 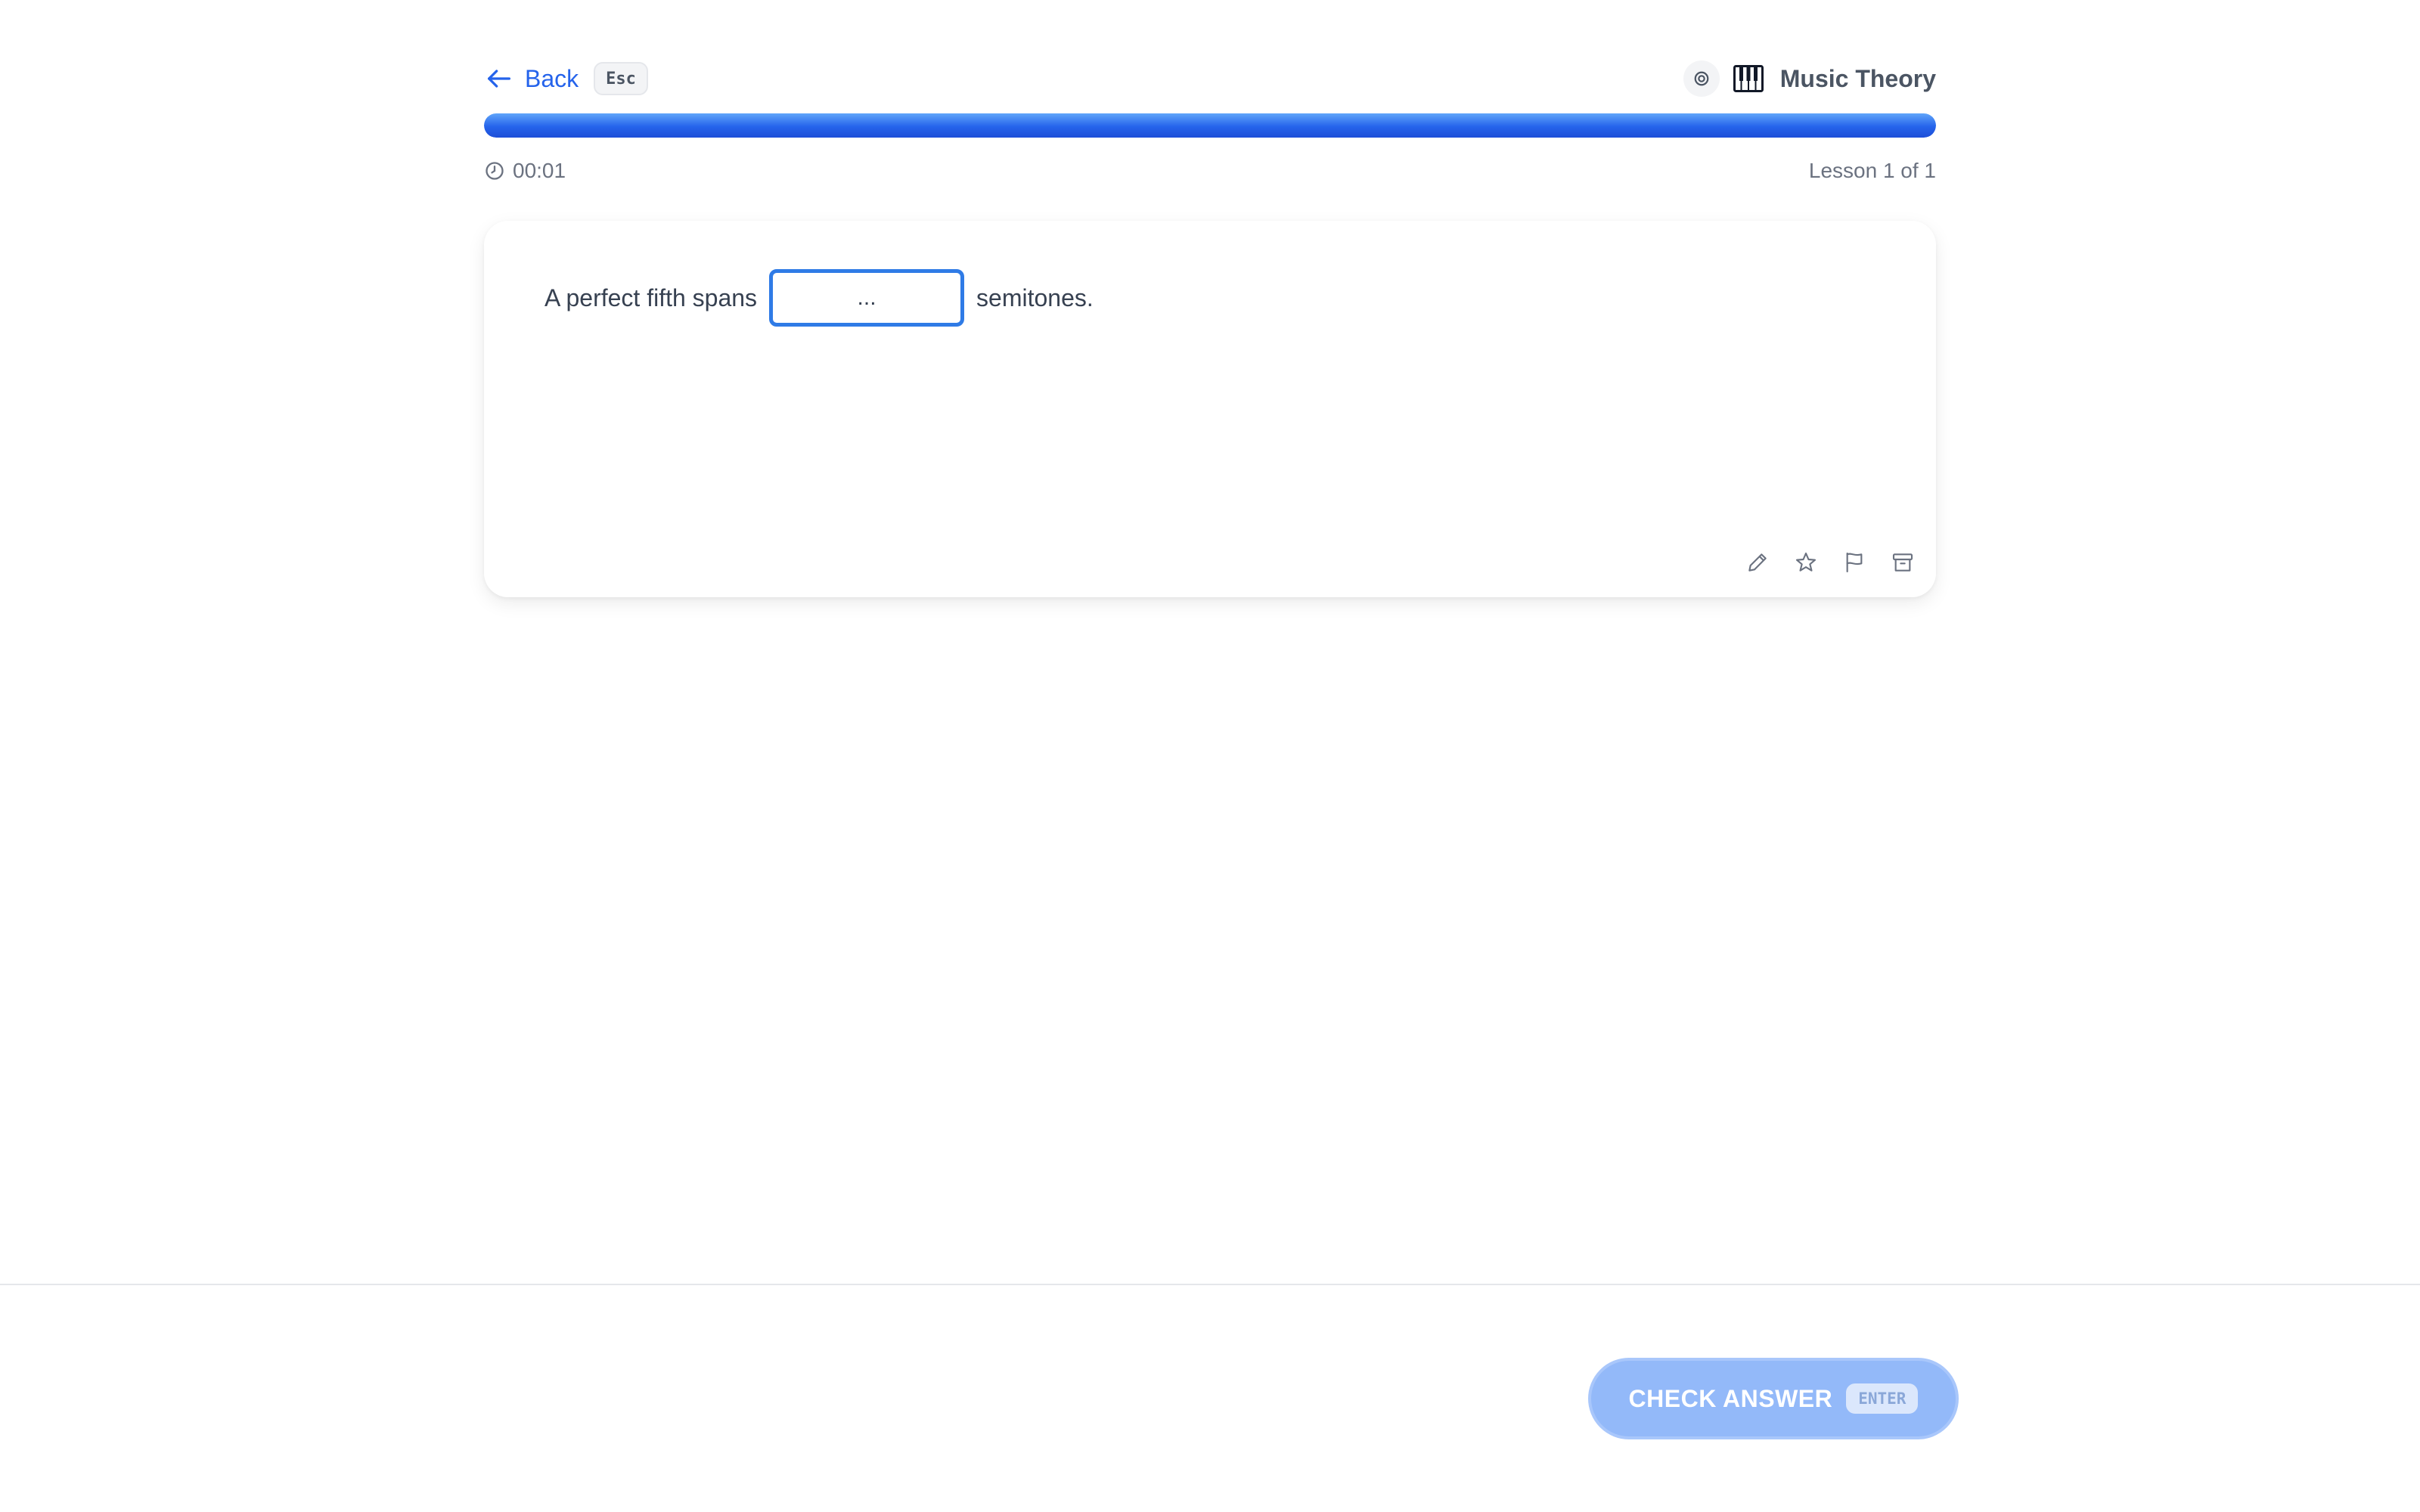 What do you see at coordinates (1210, 78) in the screenshot?
I see `lesson-header: Back Esc Music Theory` at bounding box center [1210, 78].